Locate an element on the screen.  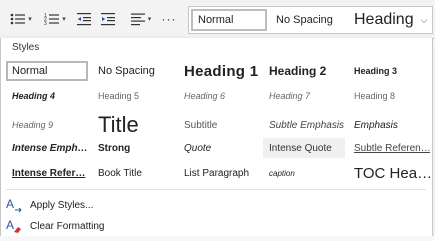
numbering-button: 1 2 3 ▾ is located at coordinates (55, 19).